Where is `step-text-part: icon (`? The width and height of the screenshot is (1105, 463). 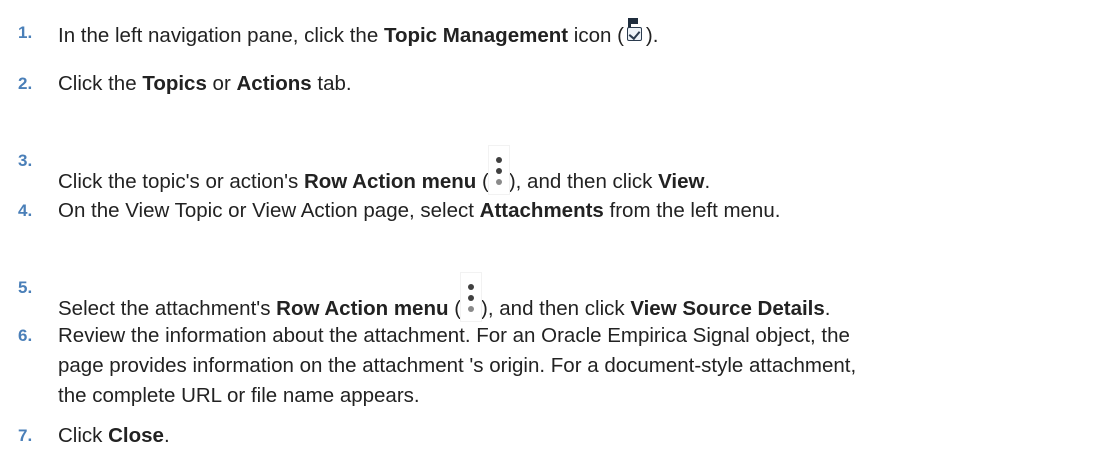 step-text-part: icon ( is located at coordinates (596, 35).